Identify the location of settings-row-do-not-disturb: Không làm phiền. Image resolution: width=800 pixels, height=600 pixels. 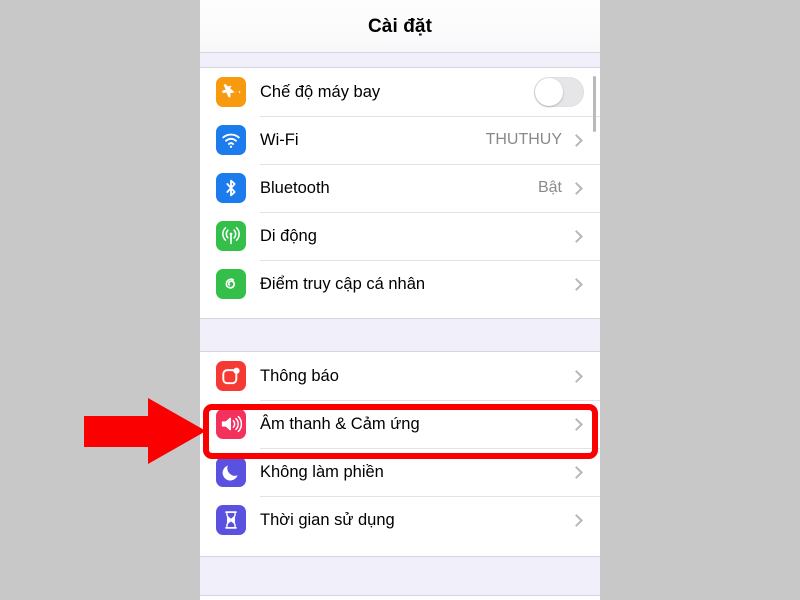
(400, 472).